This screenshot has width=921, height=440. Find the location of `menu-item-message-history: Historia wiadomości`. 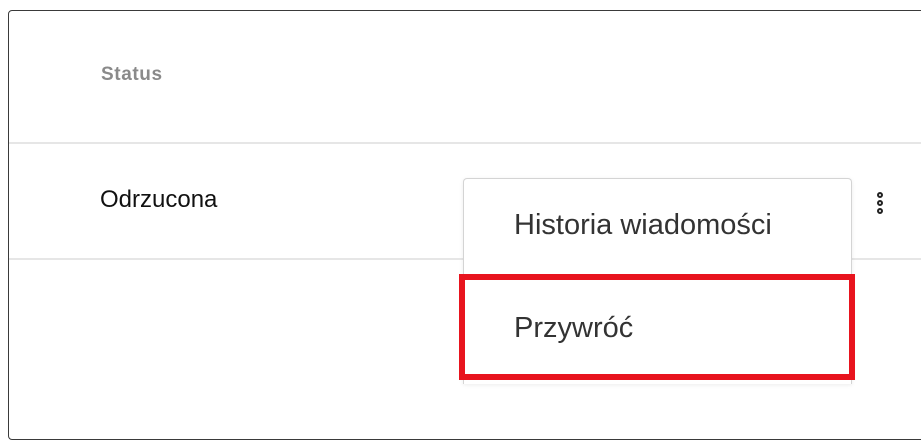

menu-item-message-history: Historia wiadomości is located at coordinates (643, 225).